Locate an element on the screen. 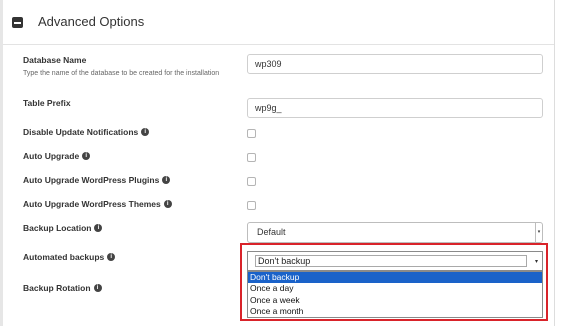 The height and width of the screenshot is (326, 570). auto-upgrade-label: Auto Upgrade i is located at coordinates (57, 156).